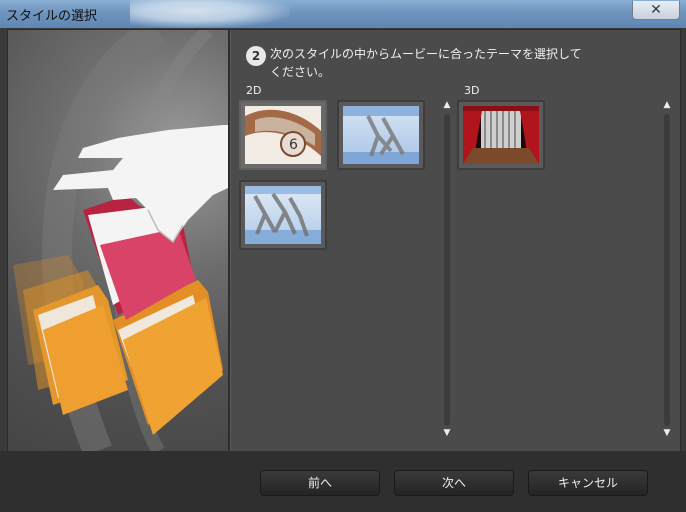 This screenshot has width=686, height=512. Describe the element at coordinates (254, 90) in the screenshot. I see `section-label-2d: 2D` at that location.